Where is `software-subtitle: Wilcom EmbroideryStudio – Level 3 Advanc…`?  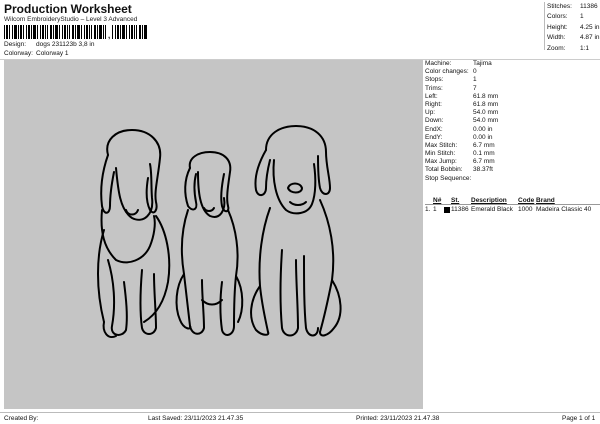
software-subtitle: Wilcom EmbroideryStudio – Level 3 Advanc… is located at coordinates (71, 19).